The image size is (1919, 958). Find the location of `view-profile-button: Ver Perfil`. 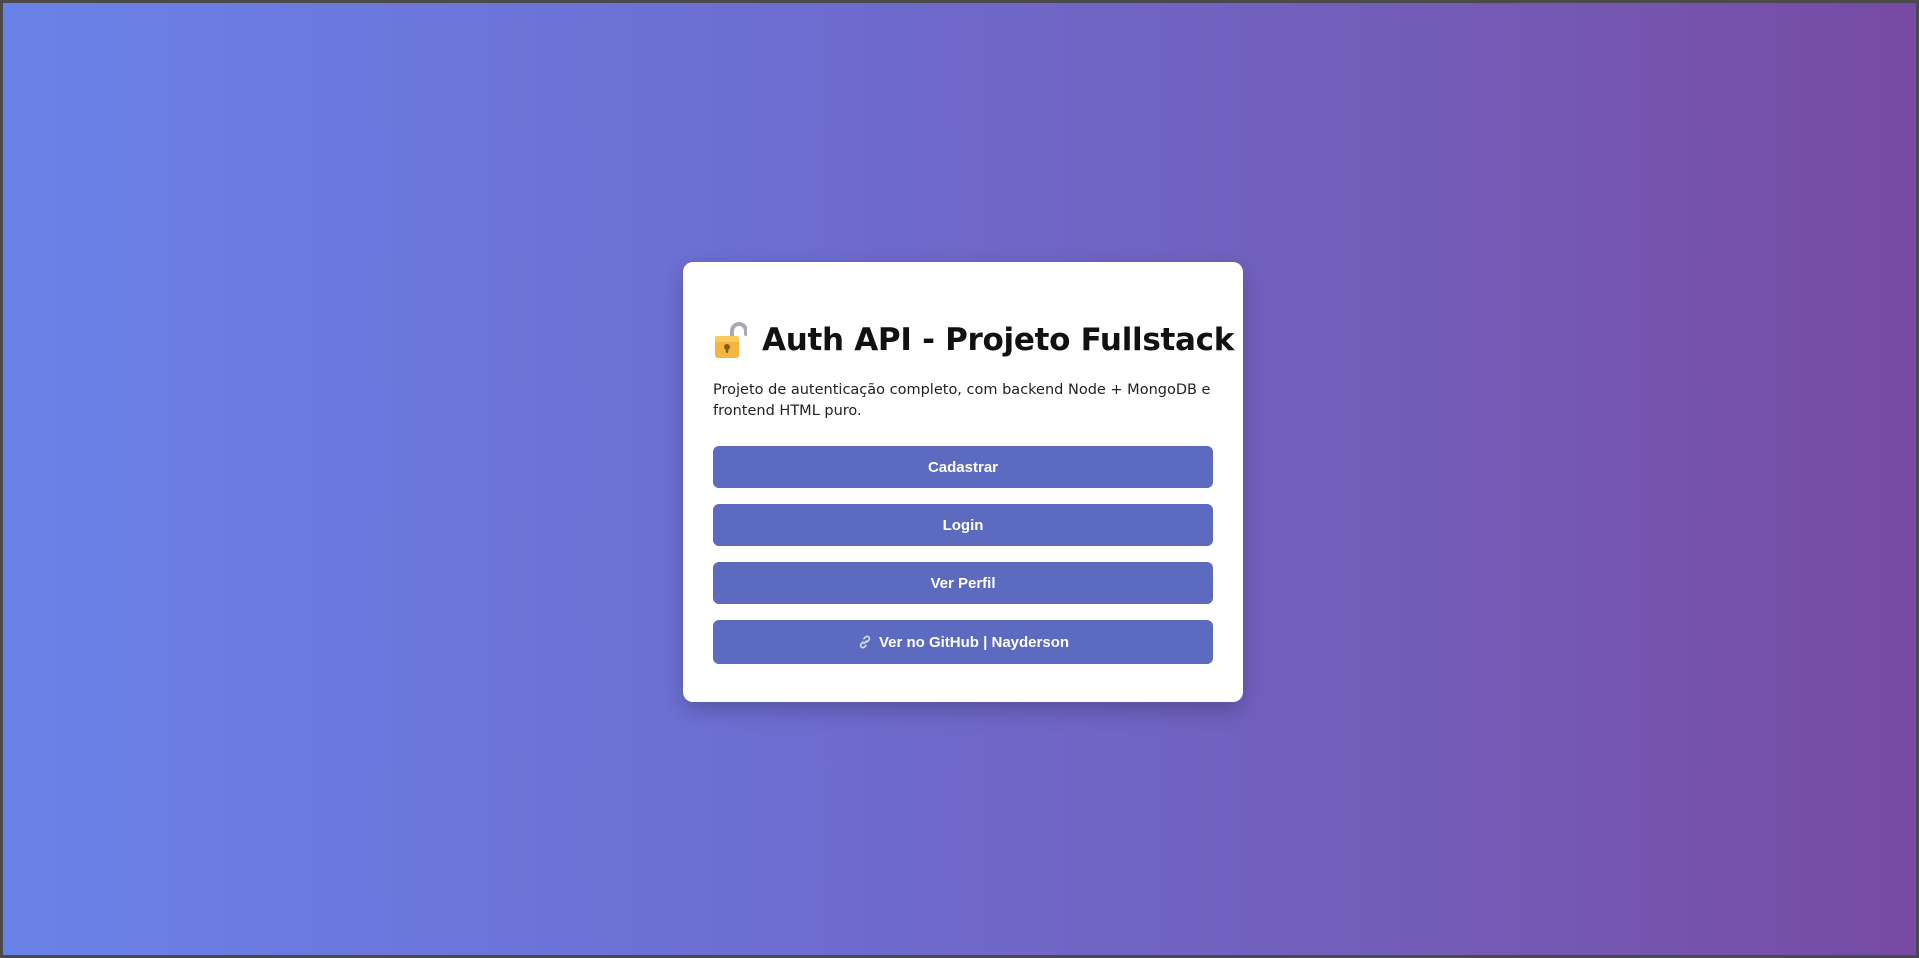

view-profile-button: Ver Perfil is located at coordinates (963, 583).